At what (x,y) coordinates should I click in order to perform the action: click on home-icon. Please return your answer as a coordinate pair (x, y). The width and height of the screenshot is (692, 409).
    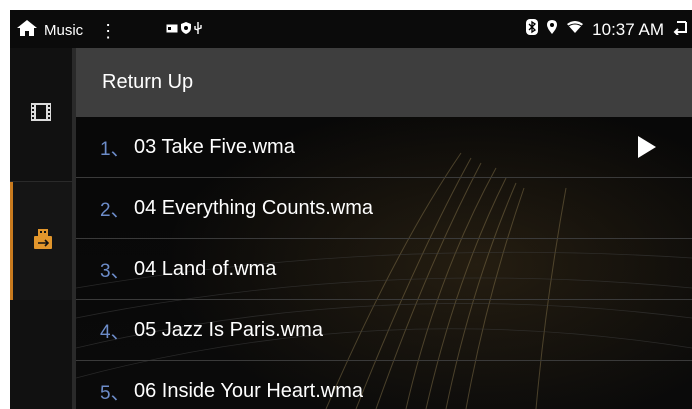
    Looking at the image, I should click on (27, 30).